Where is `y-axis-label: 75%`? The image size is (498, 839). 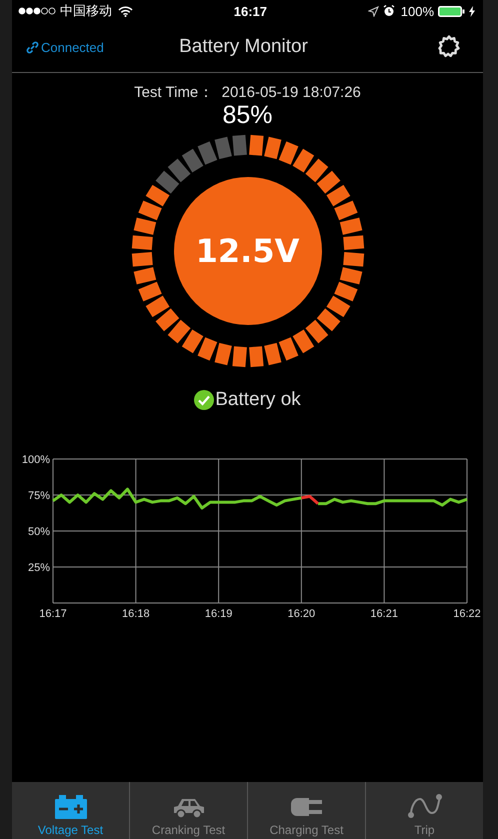
y-axis-label: 75% is located at coordinates (39, 496).